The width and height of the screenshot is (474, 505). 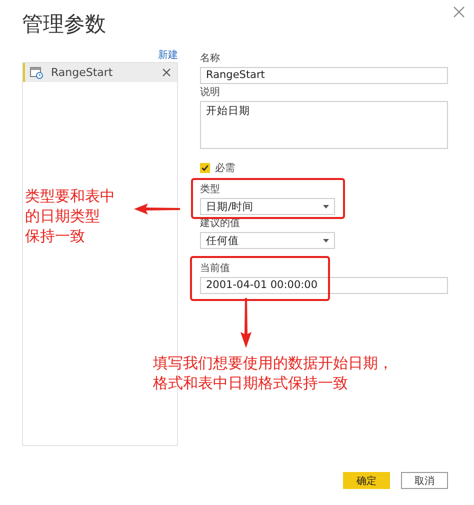 I want to click on arrow-left, so click(x=157, y=209).